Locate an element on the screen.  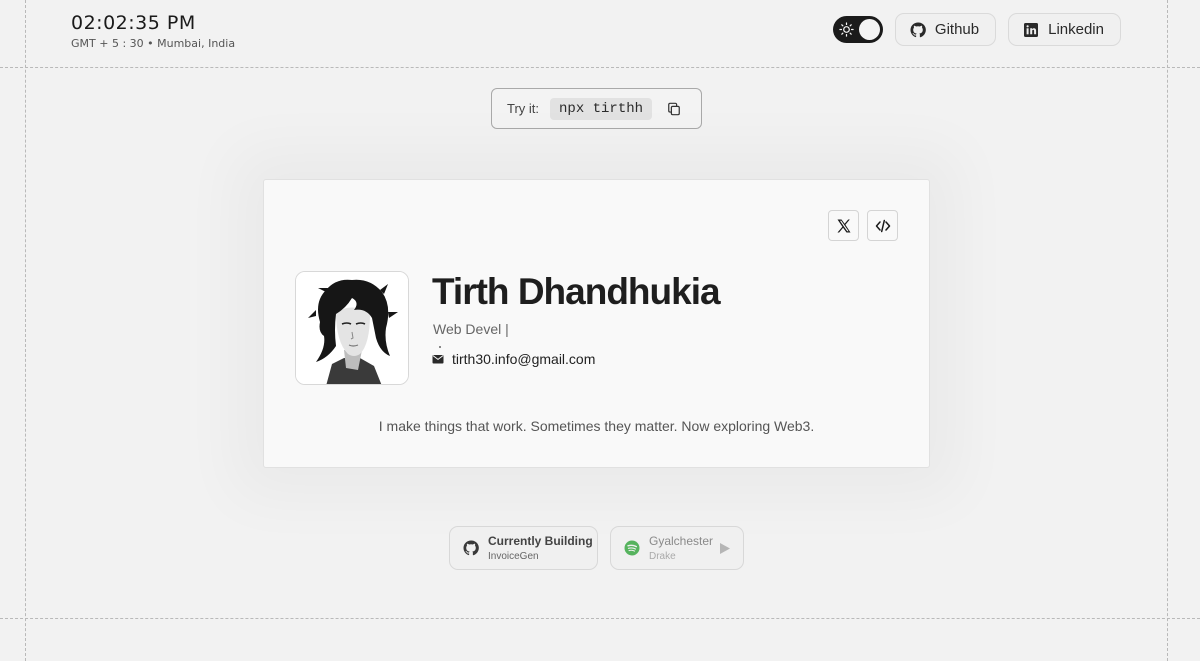
header-actions: Github Linkedin is located at coordinates (976, 29).